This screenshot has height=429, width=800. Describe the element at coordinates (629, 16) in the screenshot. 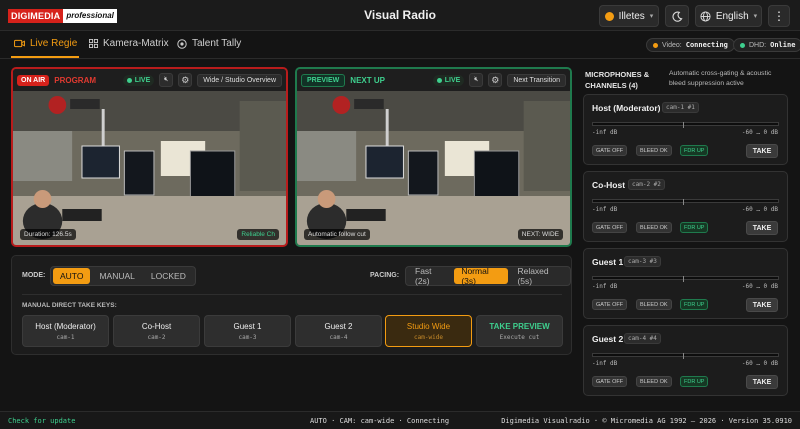

I see `user-menu-button: Illetes ▾` at that location.